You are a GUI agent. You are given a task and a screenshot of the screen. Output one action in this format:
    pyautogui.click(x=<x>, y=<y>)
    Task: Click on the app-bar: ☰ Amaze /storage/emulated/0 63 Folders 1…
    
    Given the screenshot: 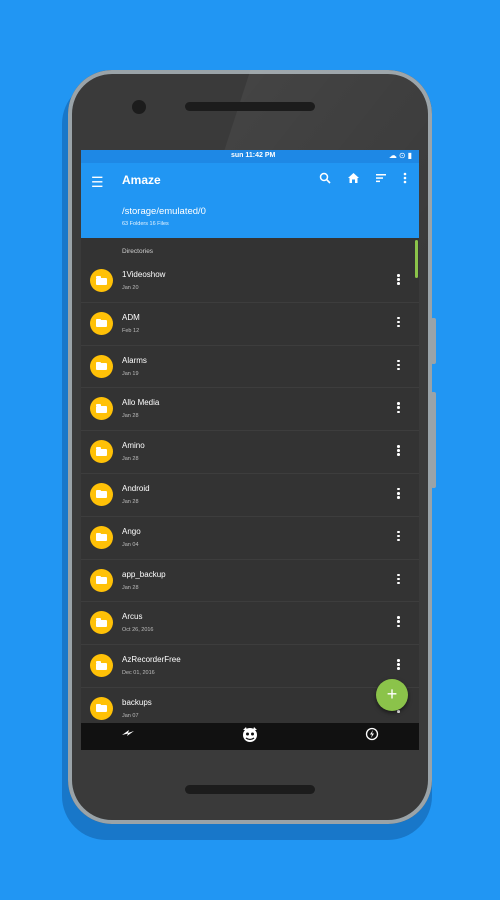 What is the action you would take?
    pyautogui.click(x=250, y=200)
    